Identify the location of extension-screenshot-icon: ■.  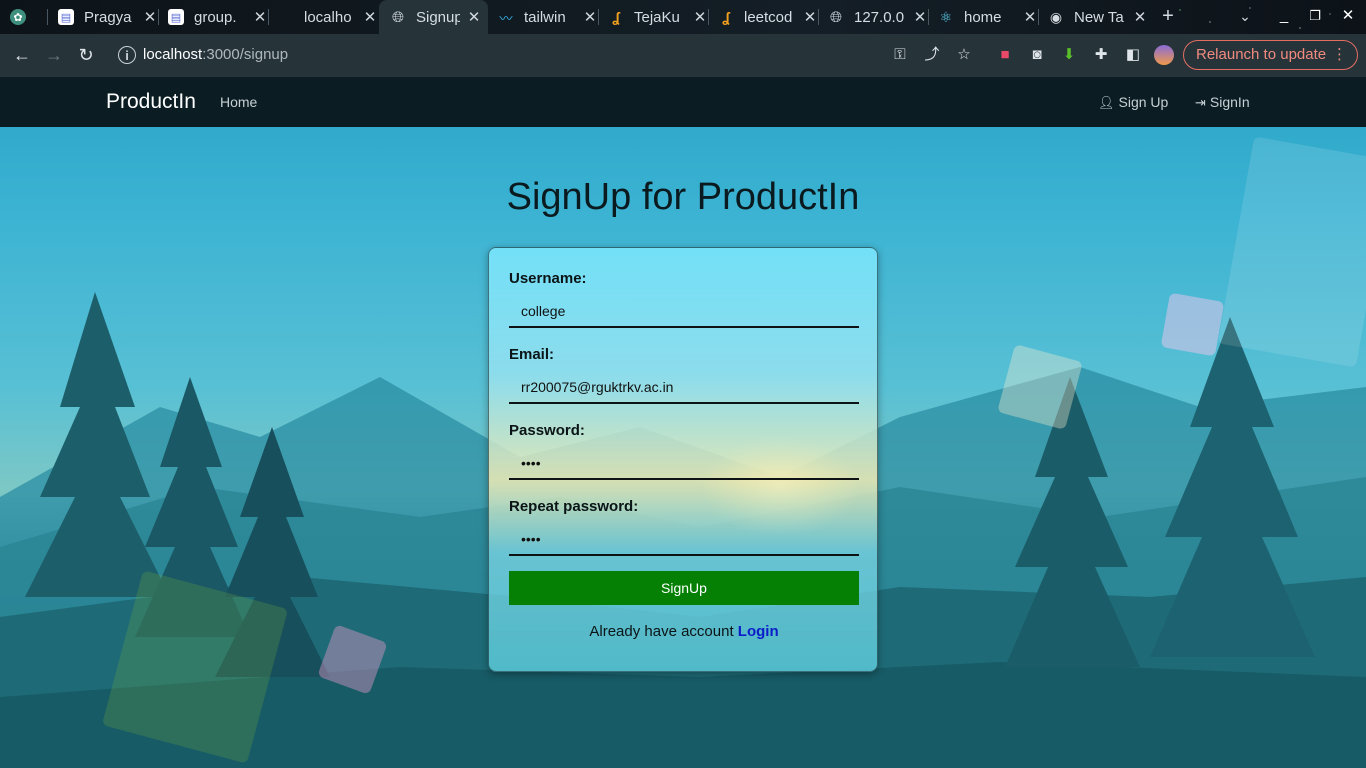
(1005, 55).